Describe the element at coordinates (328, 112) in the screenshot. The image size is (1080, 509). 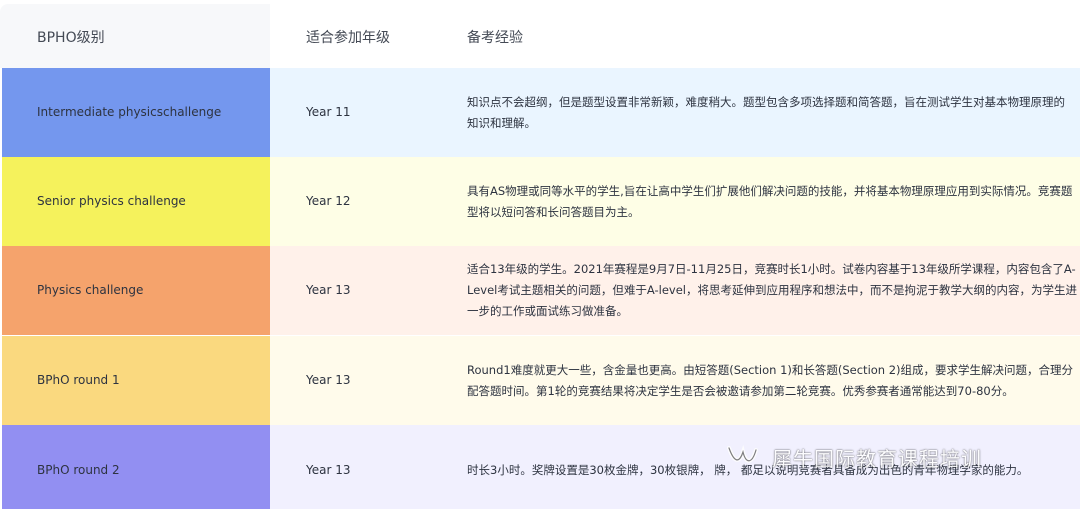
I see `grade-value: Year 11` at that location.